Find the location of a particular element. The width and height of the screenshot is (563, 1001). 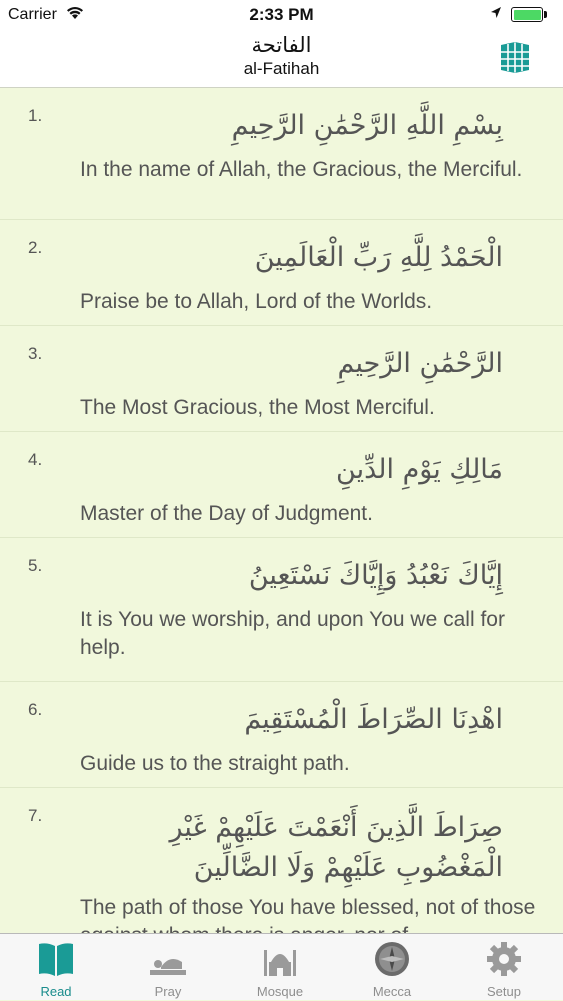

surah-title-english: al-Fatihah is located at coordinates (281, 68).